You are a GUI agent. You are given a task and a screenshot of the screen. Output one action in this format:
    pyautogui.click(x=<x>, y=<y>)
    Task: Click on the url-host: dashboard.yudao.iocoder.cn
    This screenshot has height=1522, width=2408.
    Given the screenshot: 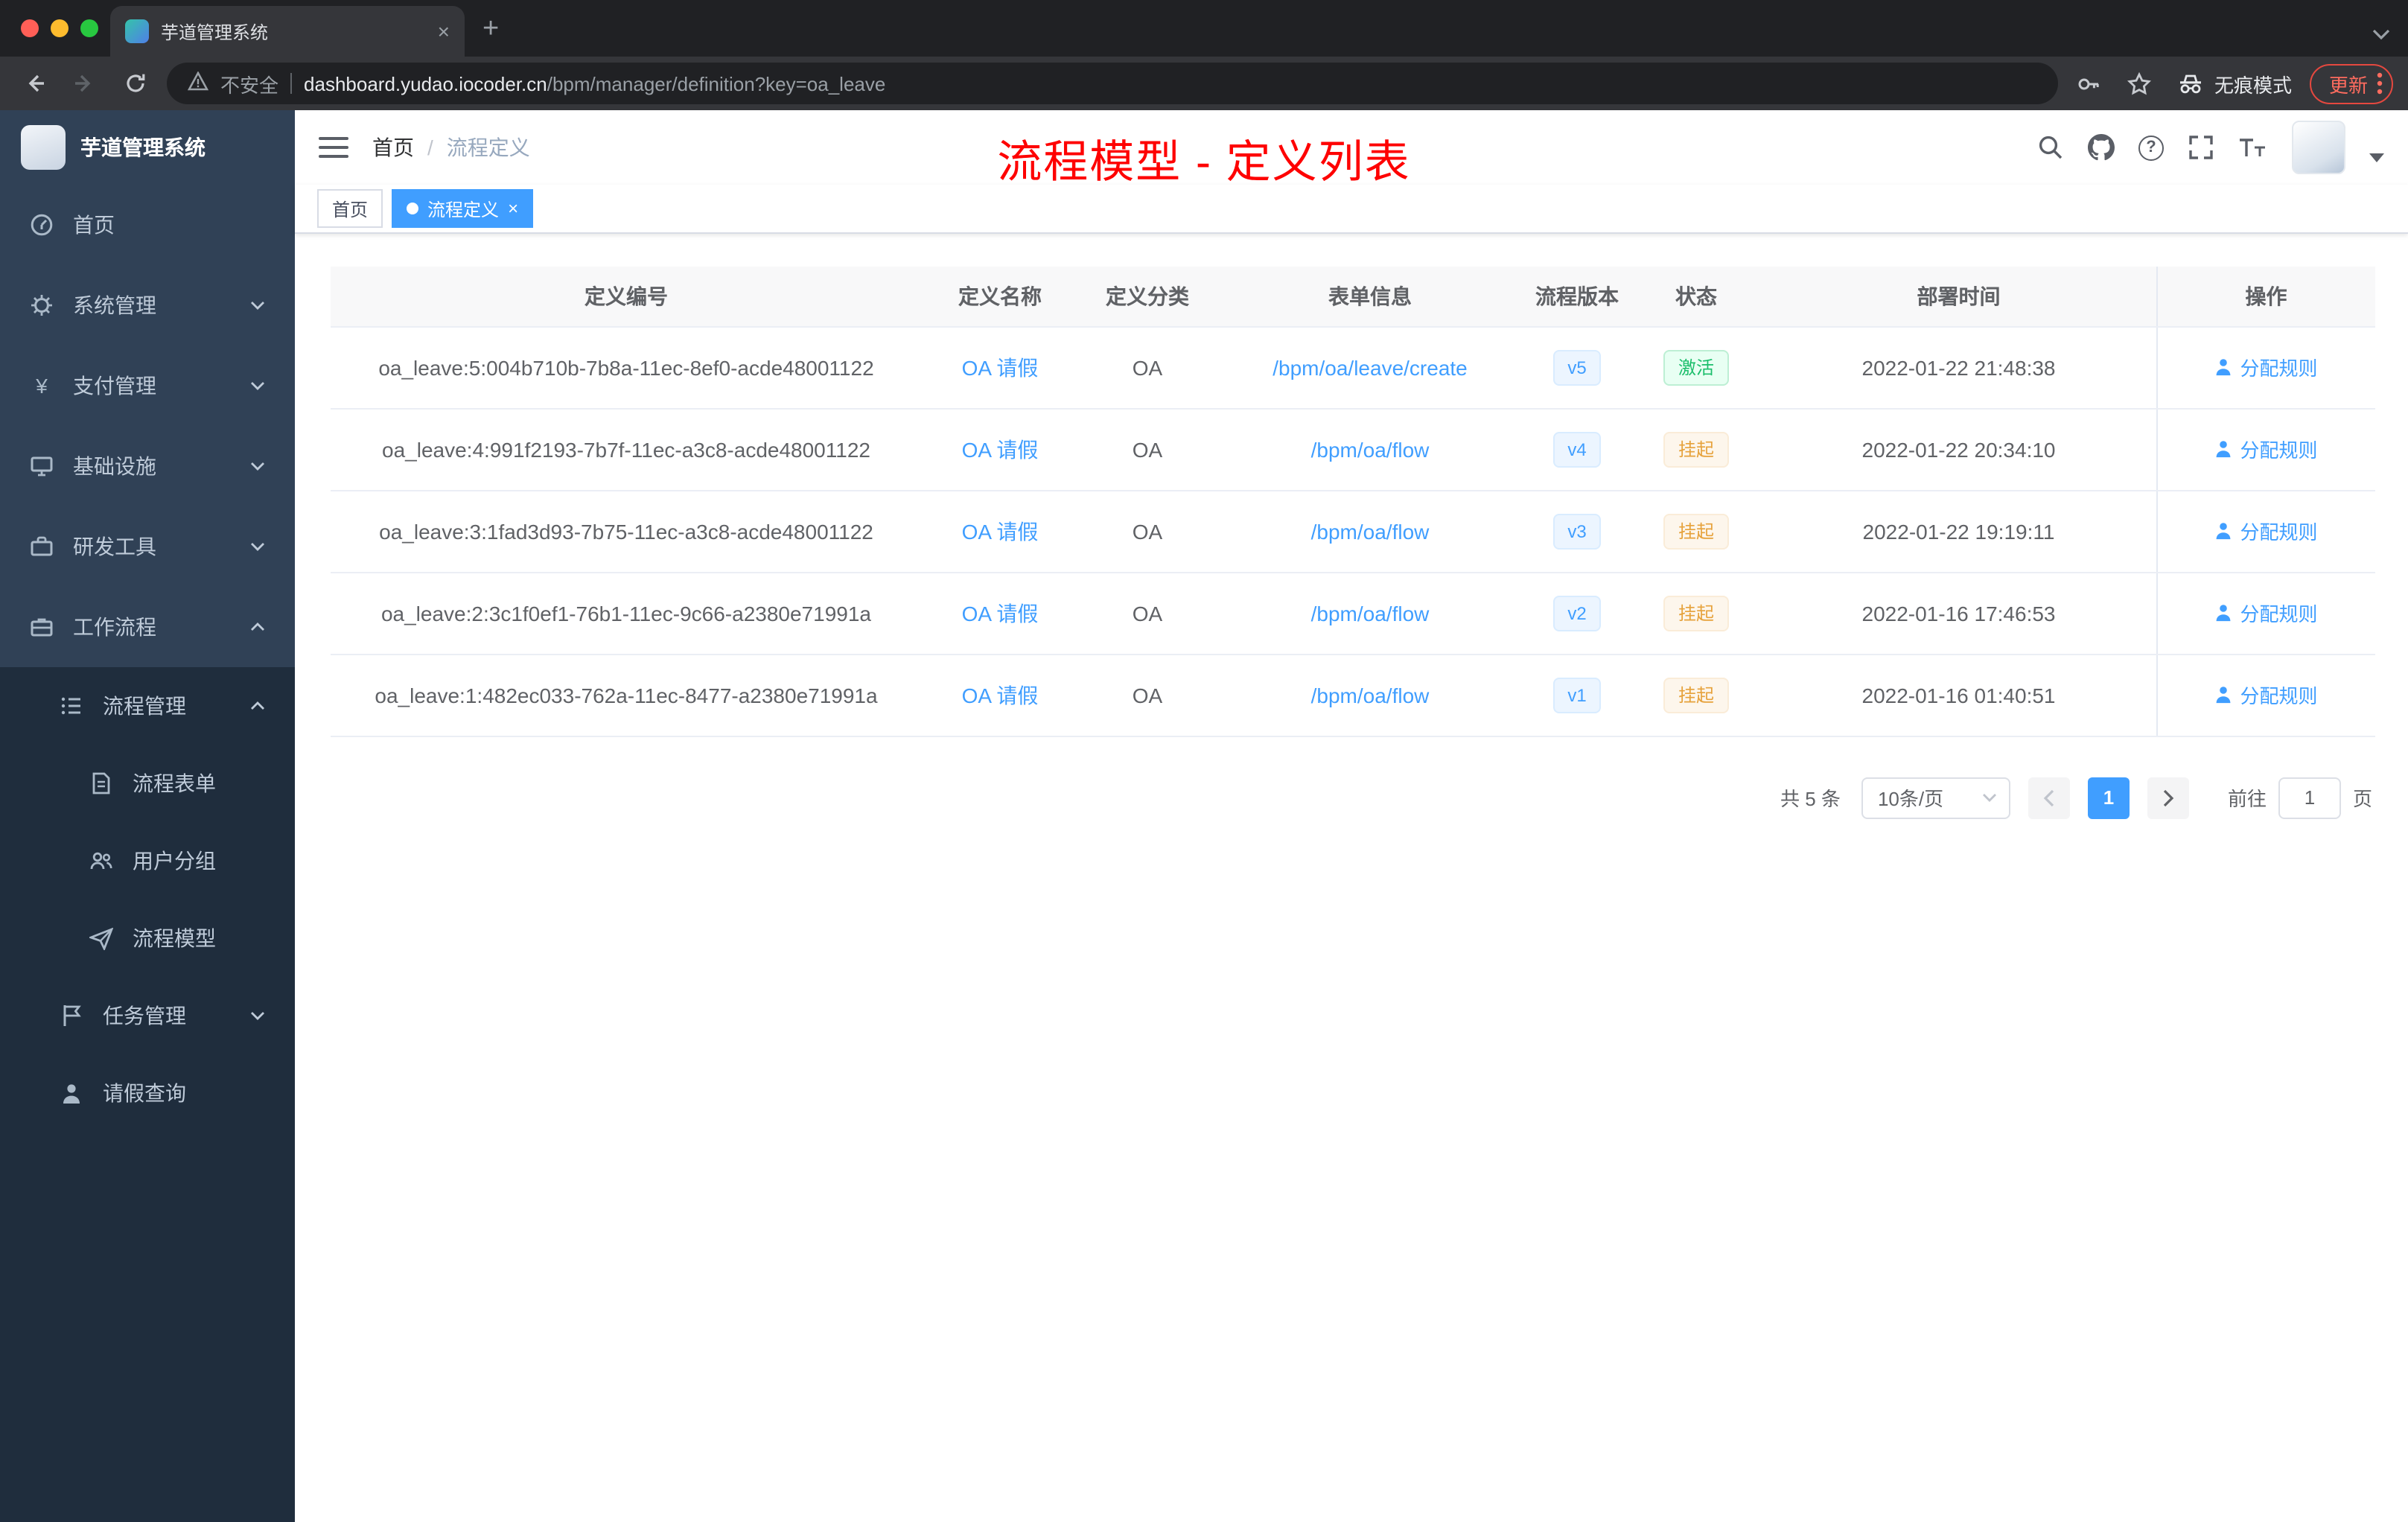 What is the action you would take?
    pyautogui.click(x=425, y=83)
    